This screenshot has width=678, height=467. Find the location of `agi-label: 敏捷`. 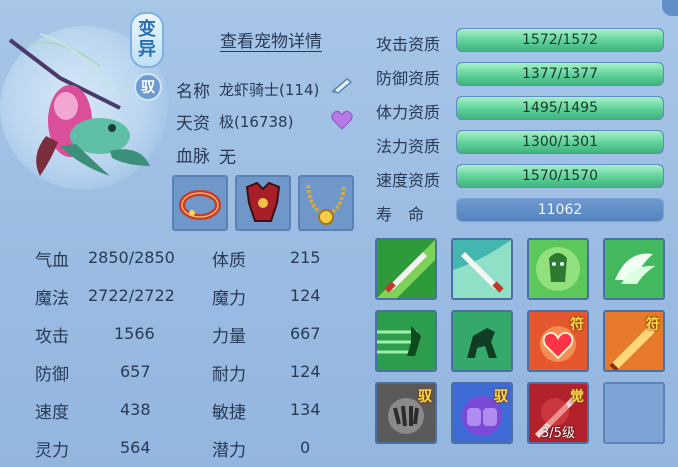

agi-label: 敏捷 is located at coordinates (229, 413).